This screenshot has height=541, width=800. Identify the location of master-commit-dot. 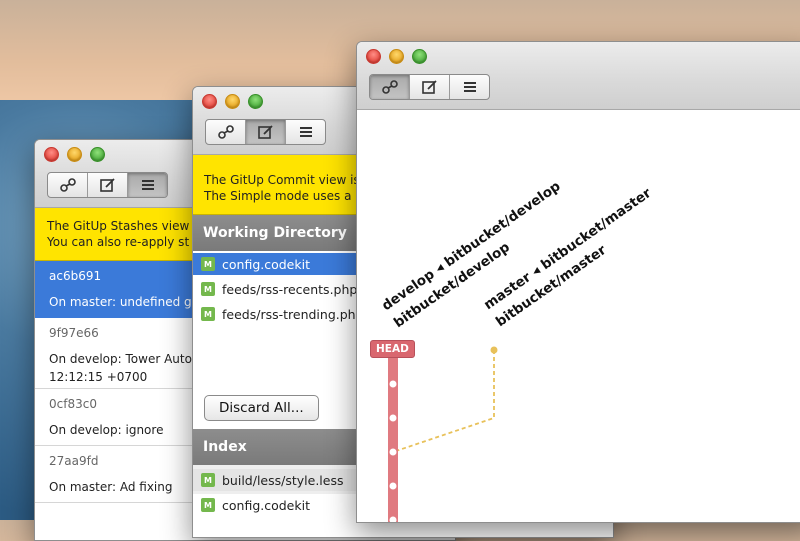
(494, 350).